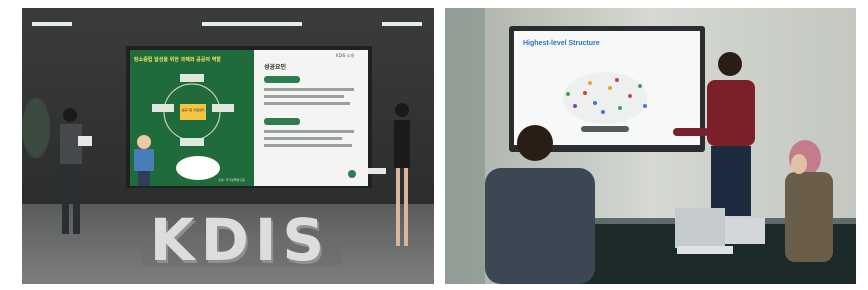 This screenshot has height=290, width=868. Describe the element at coordinates (605, 98) in the screenshot. I see `network-graph` at that location.